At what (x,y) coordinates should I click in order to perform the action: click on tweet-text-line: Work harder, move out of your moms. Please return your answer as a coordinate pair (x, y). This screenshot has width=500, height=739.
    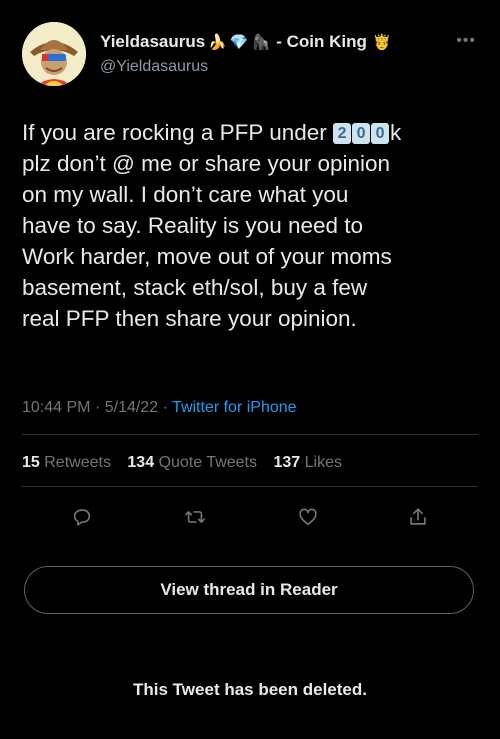
    Looking at the image, I should click on (207, 256).